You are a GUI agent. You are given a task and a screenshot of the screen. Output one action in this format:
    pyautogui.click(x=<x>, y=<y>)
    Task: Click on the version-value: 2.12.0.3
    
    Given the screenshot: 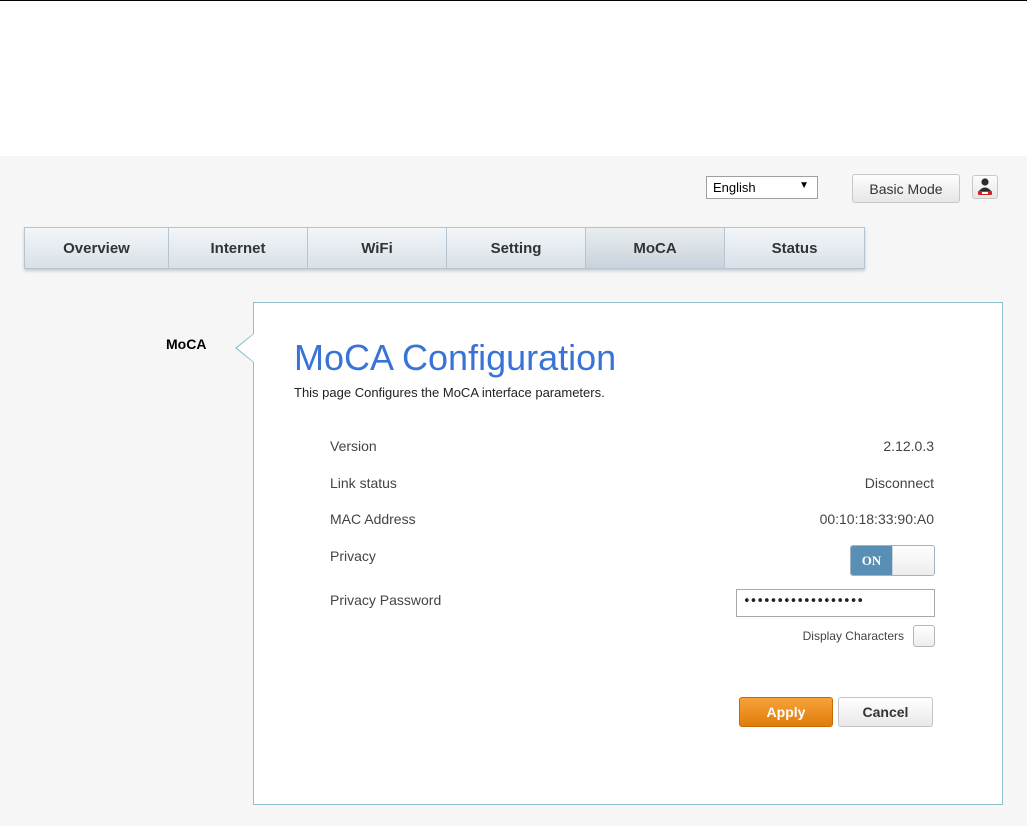 What is the action you would take?
    pyautogui.click(x=908, y=446)
    